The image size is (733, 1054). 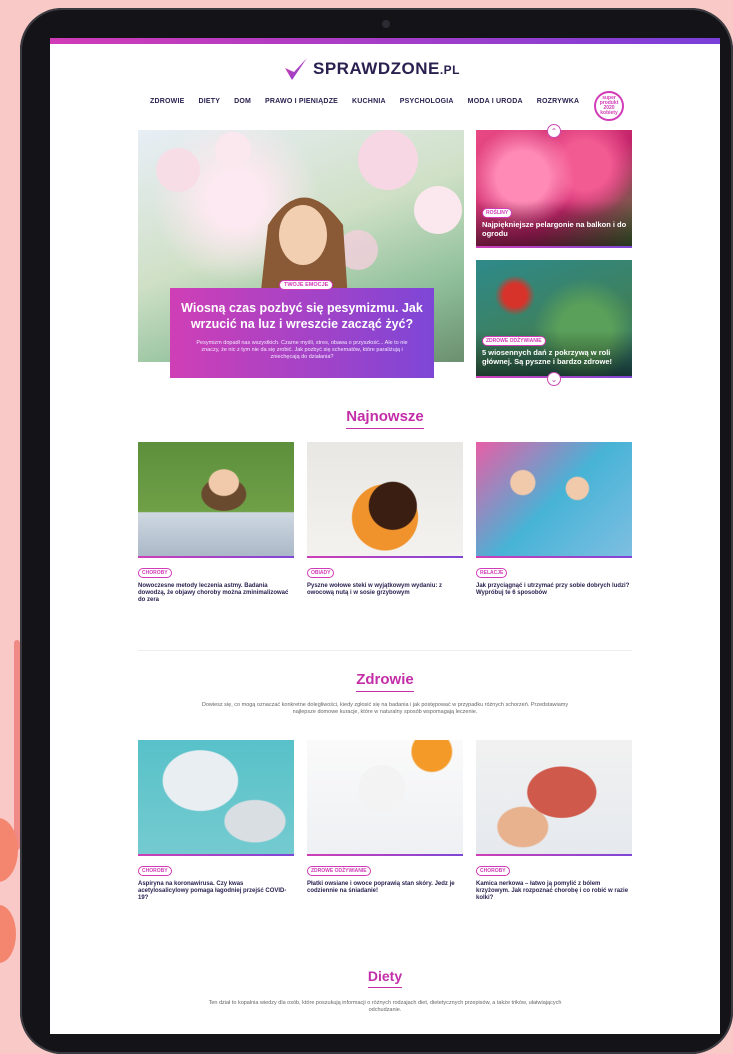 What do you see at coordinates (321, 573) in the screenshot?
I see `article-category-tag: OBIADY` at bounding box center [321, 573].